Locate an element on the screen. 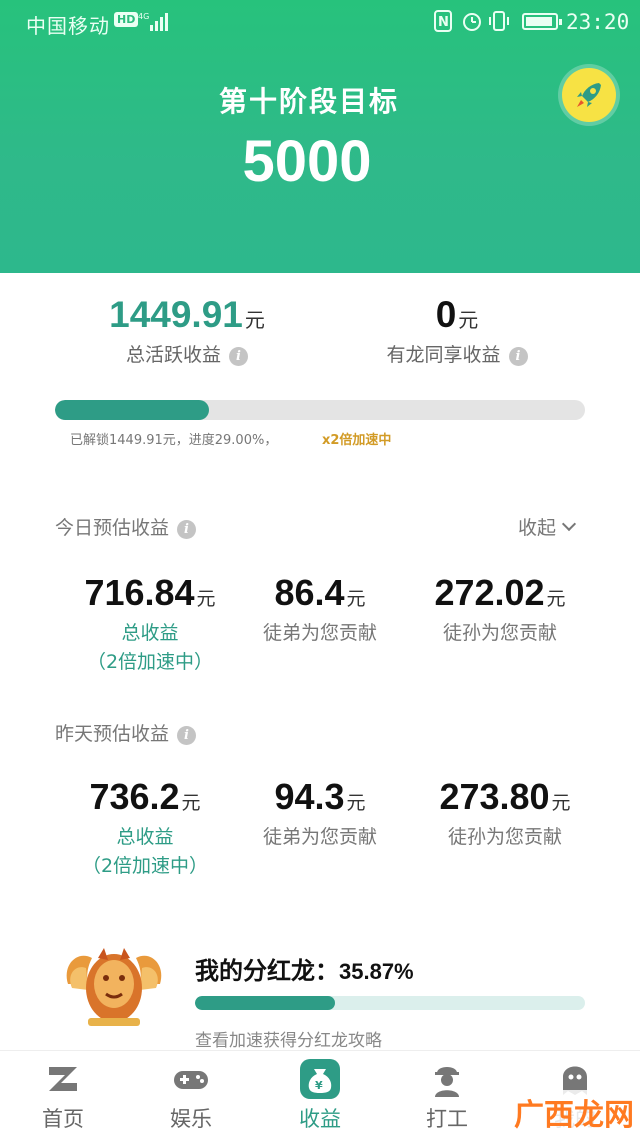 The image size is (640, 1138). money-bag-icon: ¥ is located at coordinates (320, 1079).